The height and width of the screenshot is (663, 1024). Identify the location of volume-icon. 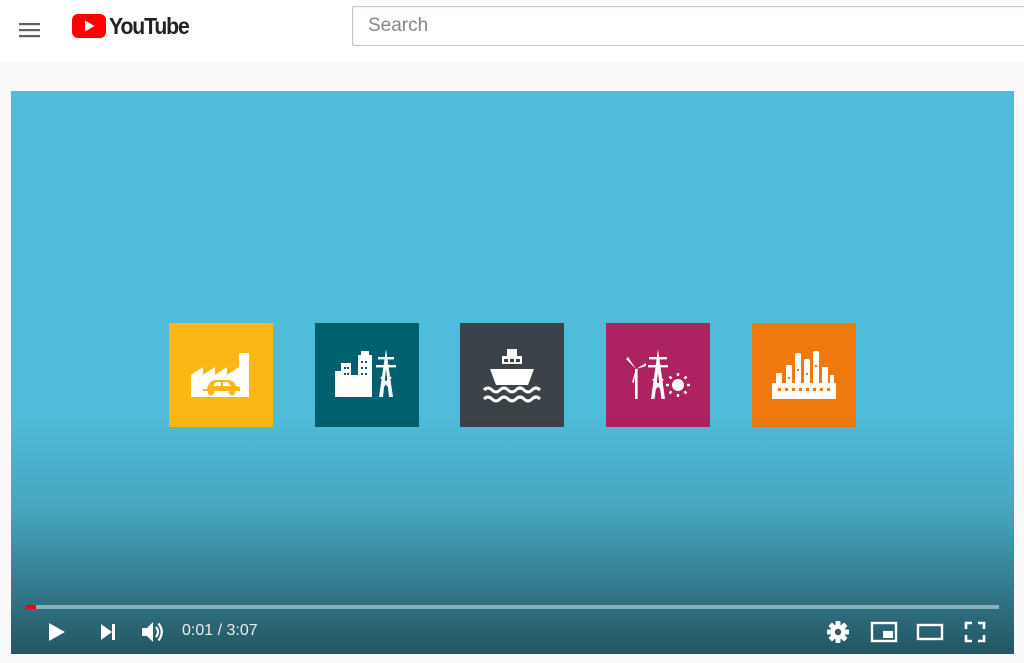
(152, 632).